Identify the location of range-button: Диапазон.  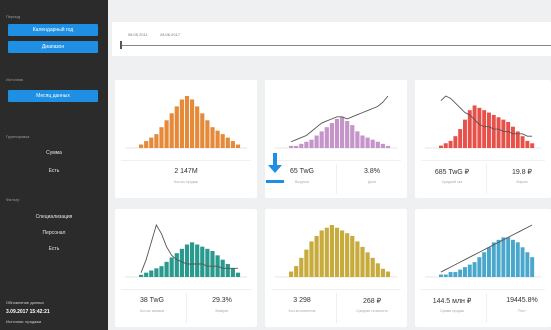
(53, 47).